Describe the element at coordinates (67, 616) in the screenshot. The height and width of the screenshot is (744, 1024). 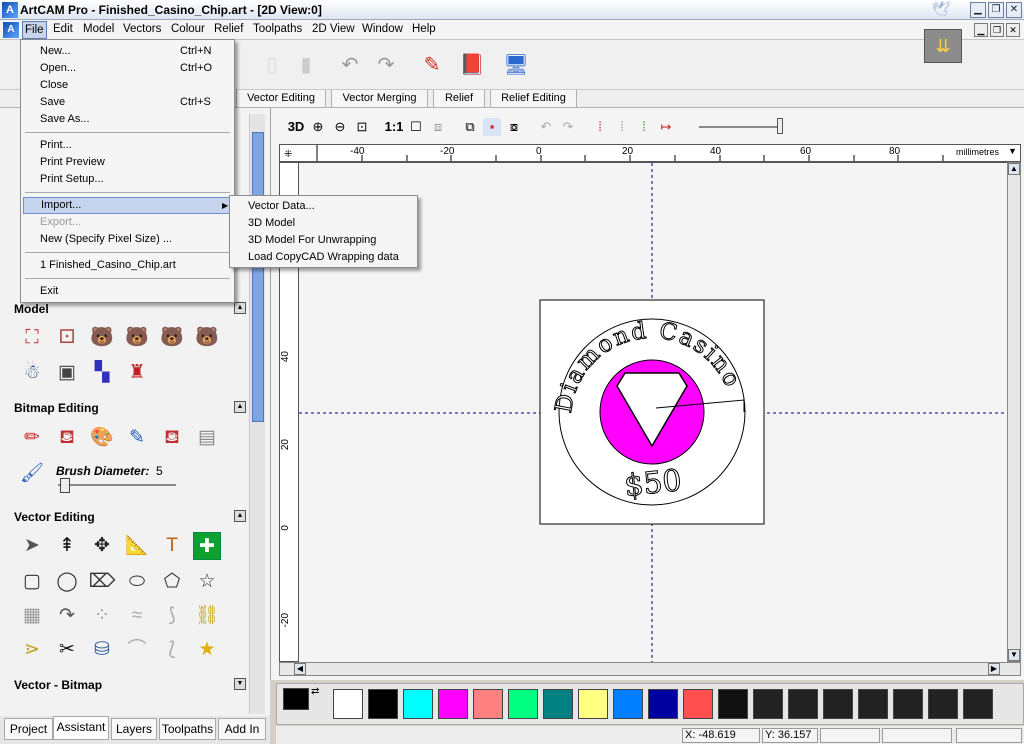
I see `arc-icon: ↷` at that location.